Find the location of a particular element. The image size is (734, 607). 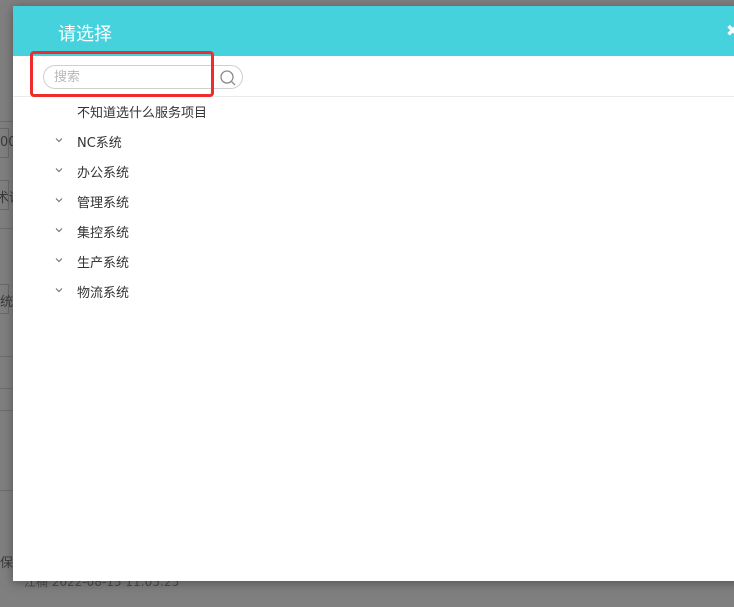

tree-item: NC系统 is located at coordinates (213, 141).